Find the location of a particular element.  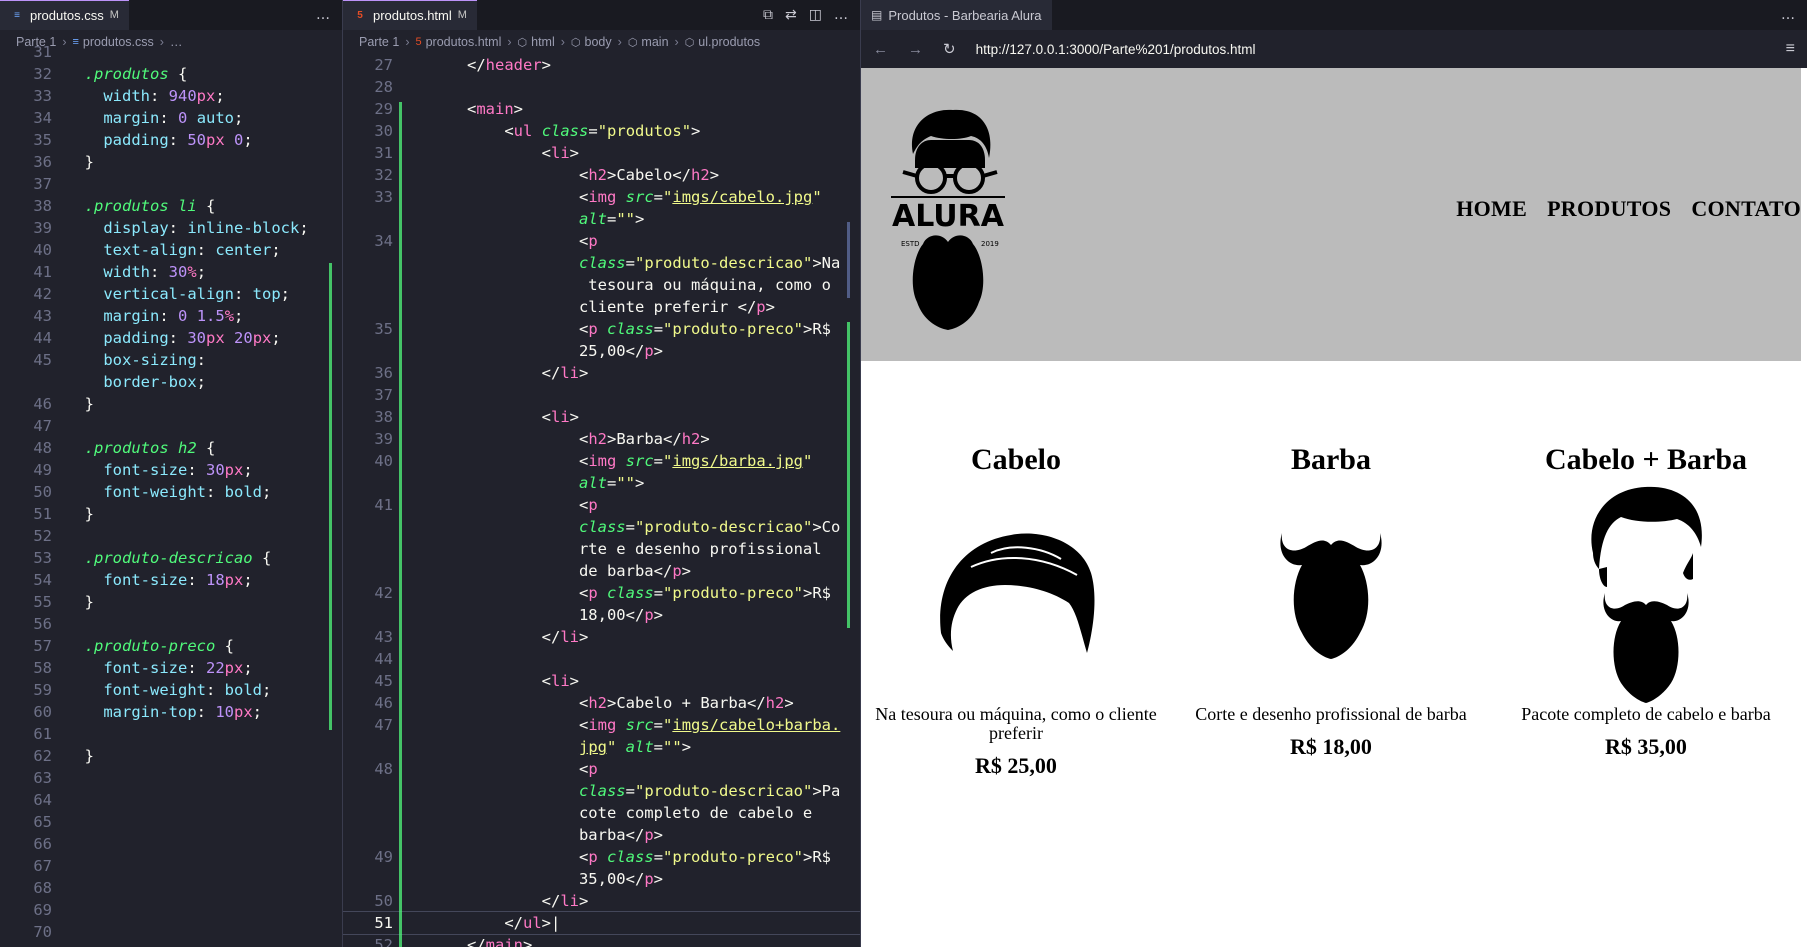

code-line: class="produto-descricao">Pa is located at coordinates (601, 791).